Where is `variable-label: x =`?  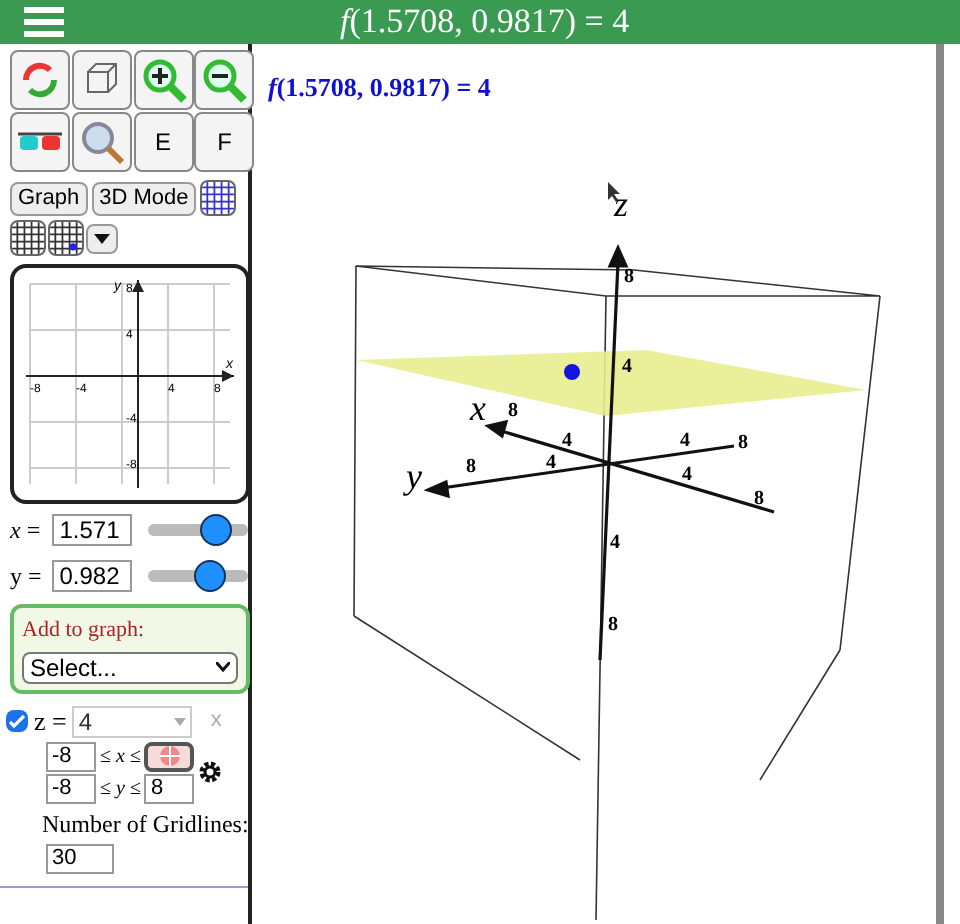 variable-label: x = is located at coordinates (26, 531).